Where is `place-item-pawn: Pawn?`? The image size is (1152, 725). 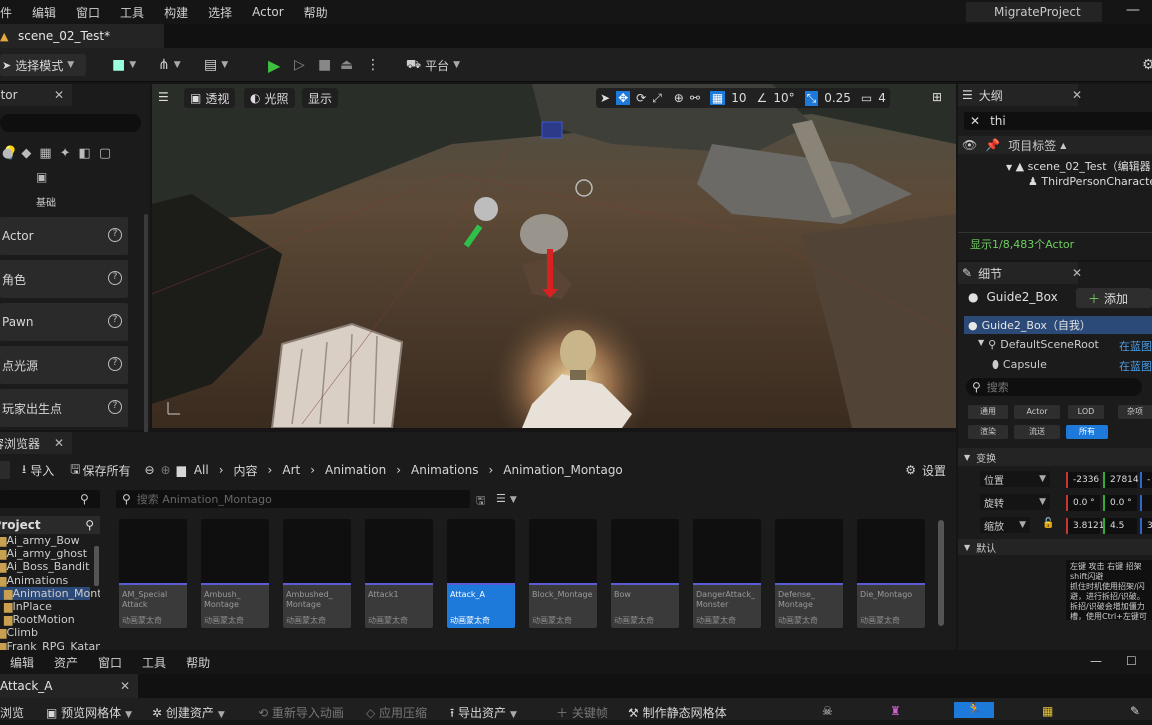 place-item-pawn: Pawn? is located at coordinates (64, 322).